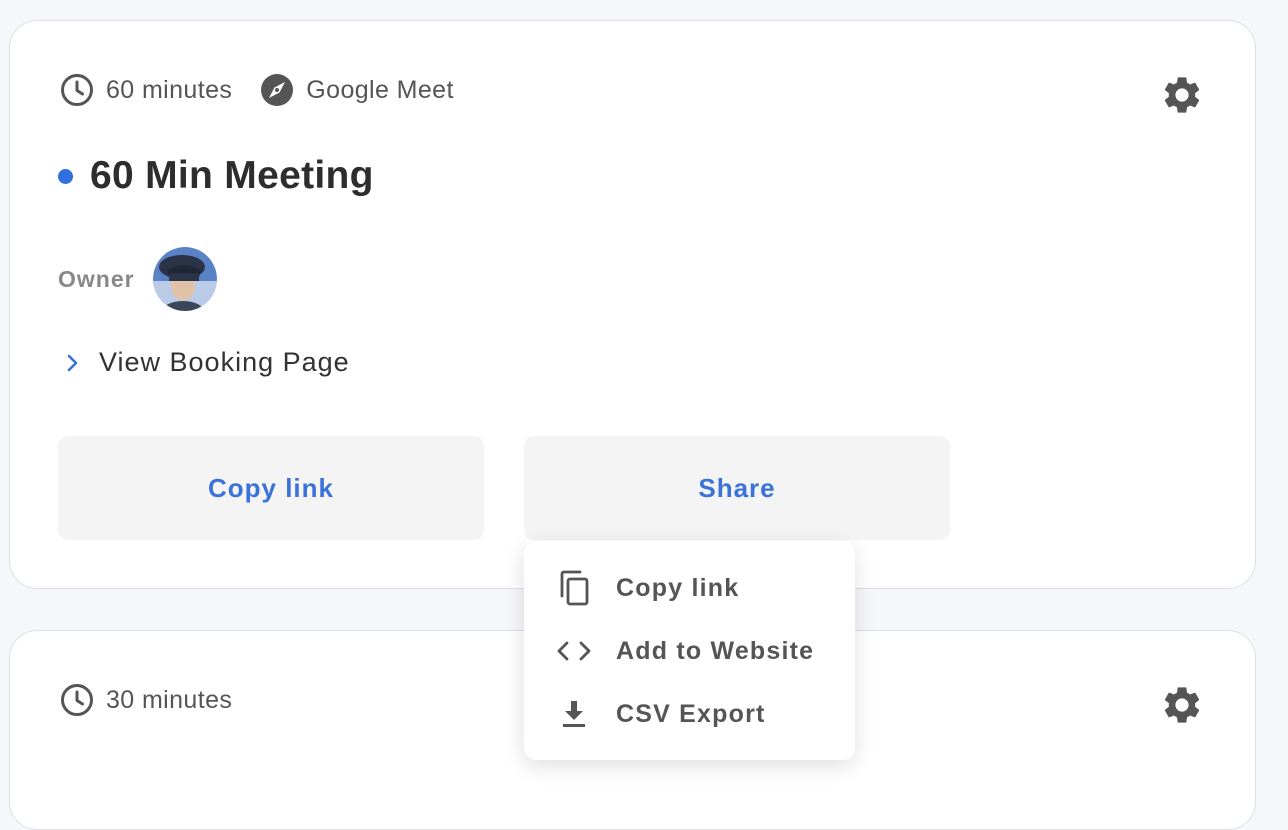  What do you see at coordinates (65, 176) in the screenshot?
I see `event-color-dot` at bounding box center [65, 176].